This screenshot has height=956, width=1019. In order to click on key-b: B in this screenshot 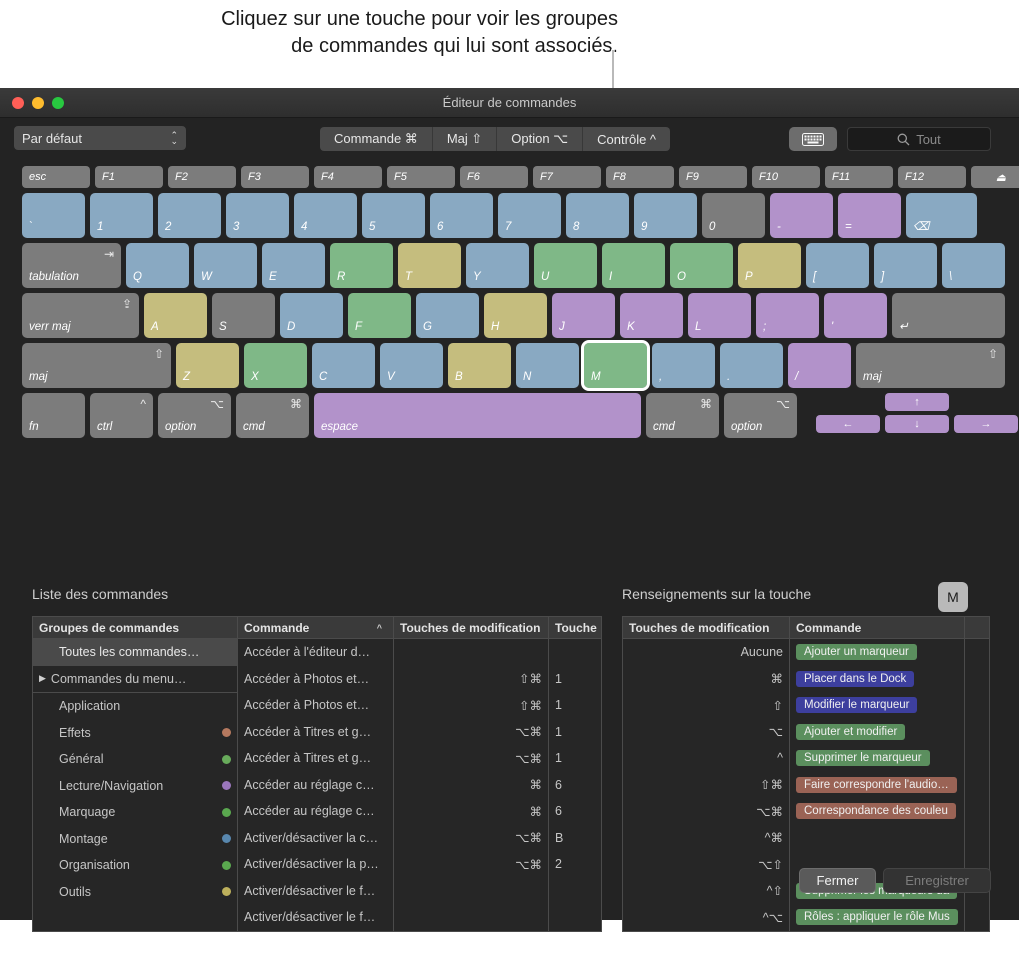, I will do `click(479, 365)`.